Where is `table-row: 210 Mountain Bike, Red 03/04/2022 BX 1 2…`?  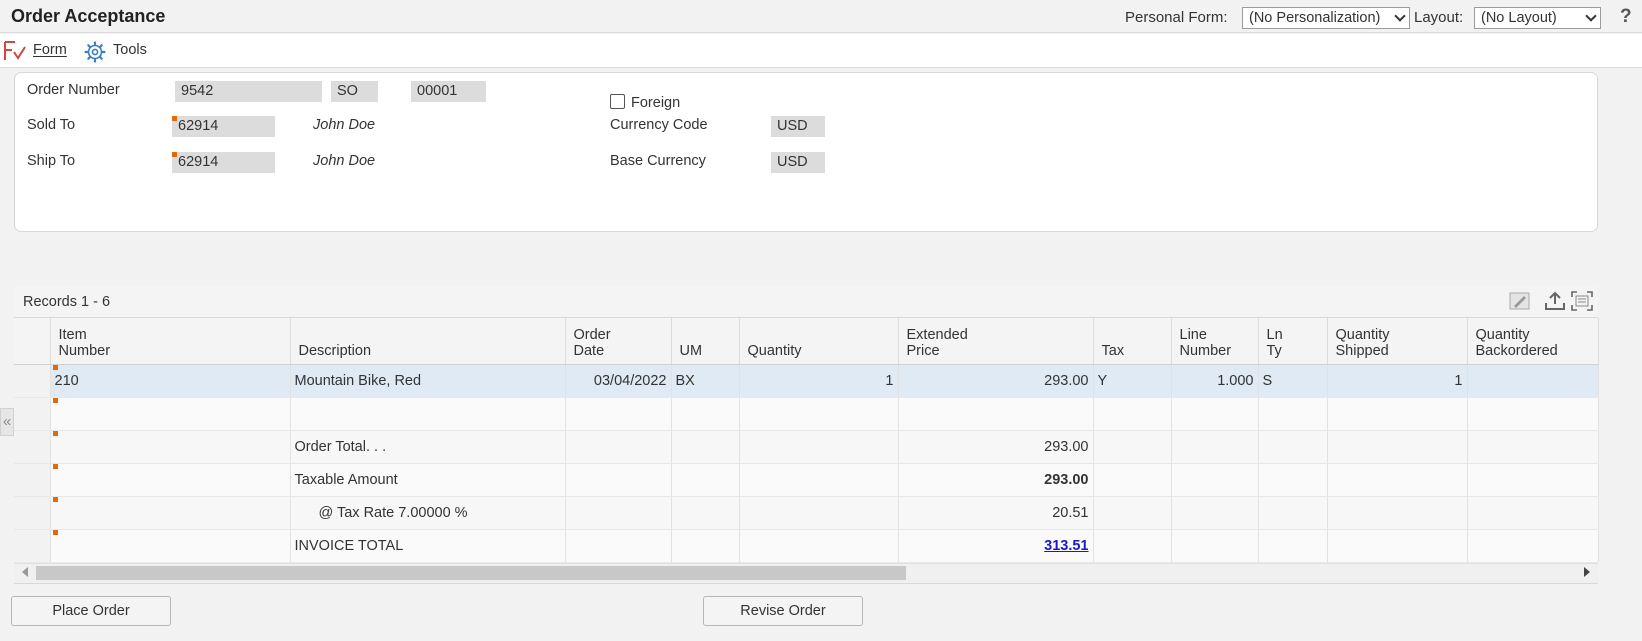 table-row: 210 Mountain Bike, Red 03/04/2022 BX 1 2… is located at coordinates (806, 381).